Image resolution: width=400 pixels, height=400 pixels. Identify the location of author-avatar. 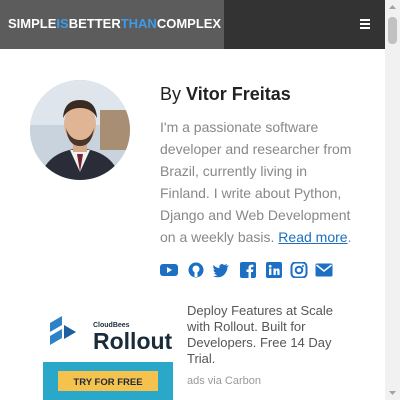
(80, 130).